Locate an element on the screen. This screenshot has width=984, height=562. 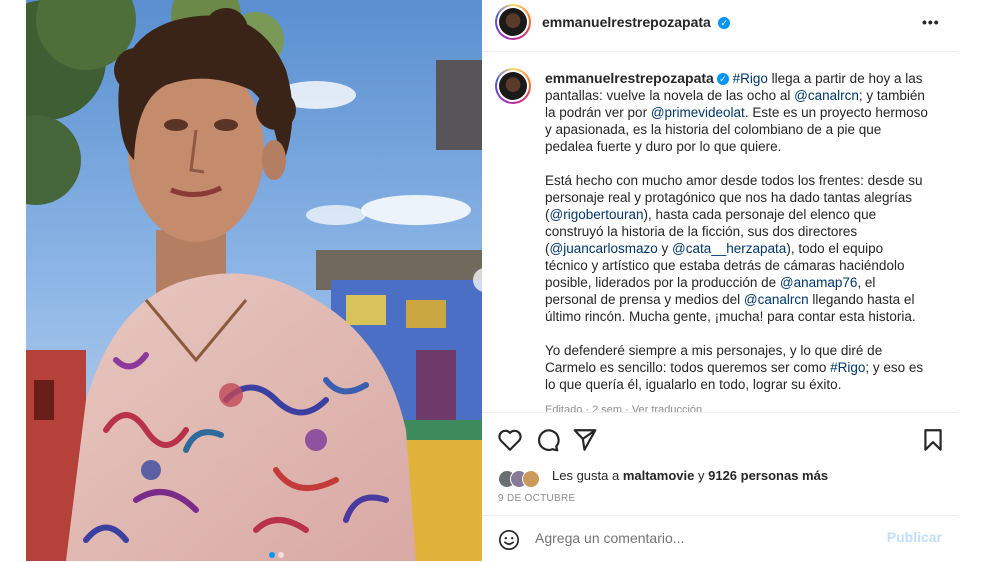
caption-meta: Editado · 2 sem · Ver traducción is located at coordinates (623, 408).